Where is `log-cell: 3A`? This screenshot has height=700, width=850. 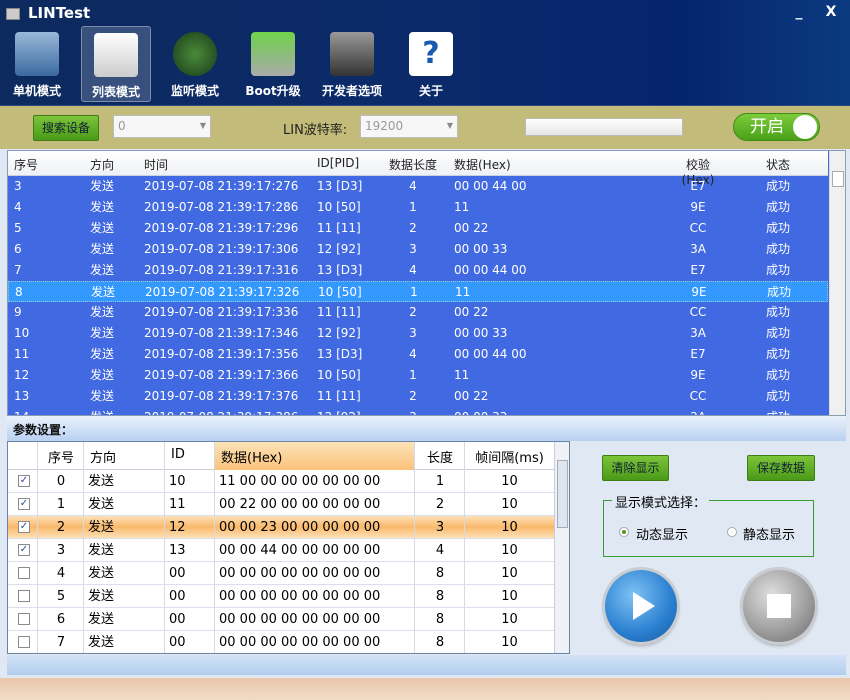
log-cell: 3A is located at coordinates (698, 333).